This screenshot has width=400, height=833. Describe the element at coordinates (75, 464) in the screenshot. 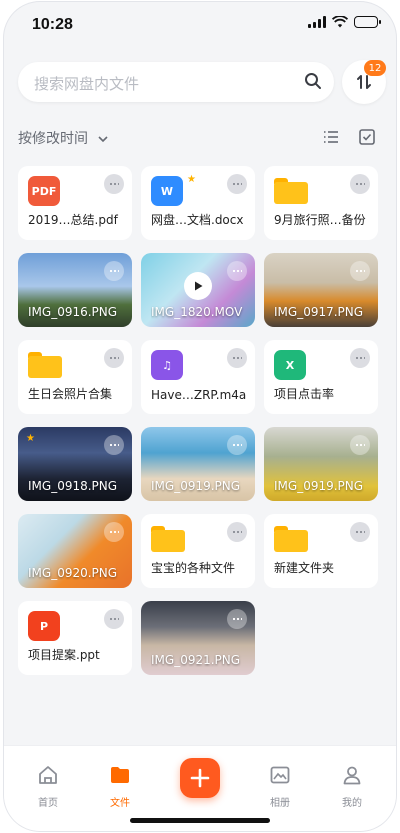

I see `file-card: ★ IMG_0918.PNG` at that location.